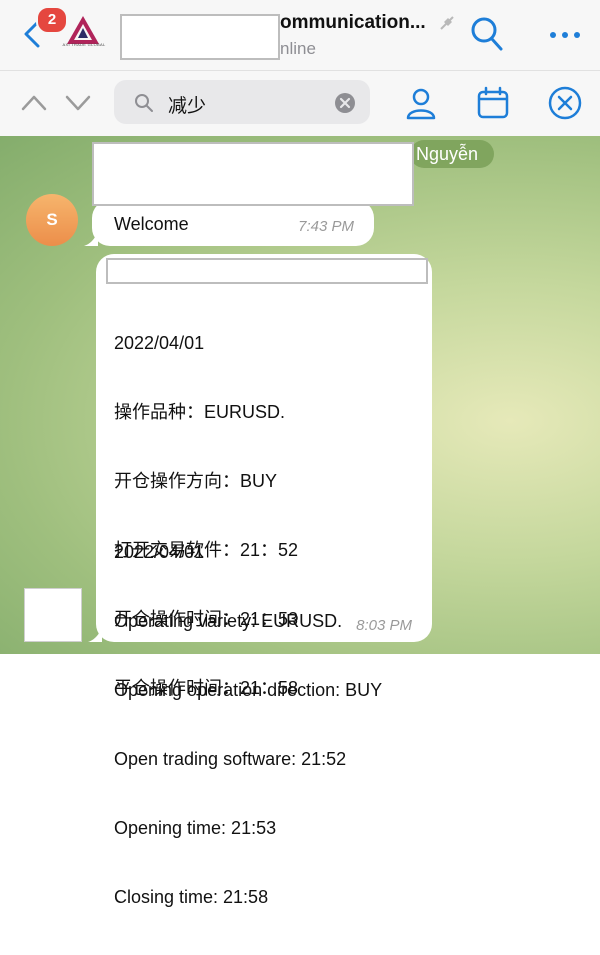  Describe the element at coordinates (230, 759) in the screenshot. I see `message-line: Open trading software: 21:52` at that location.